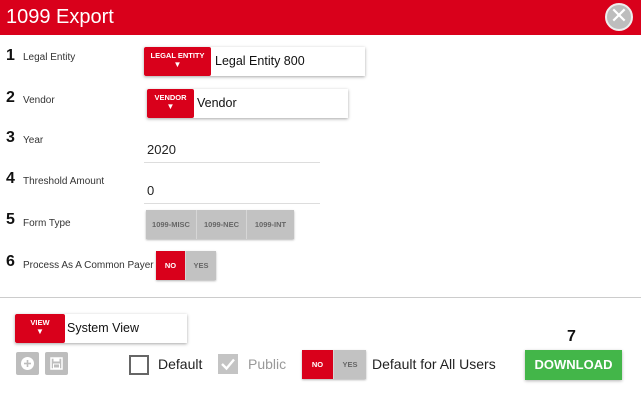 This screenshot has width=641, height=404. I want to click on save-view-button, so click(56, 363).